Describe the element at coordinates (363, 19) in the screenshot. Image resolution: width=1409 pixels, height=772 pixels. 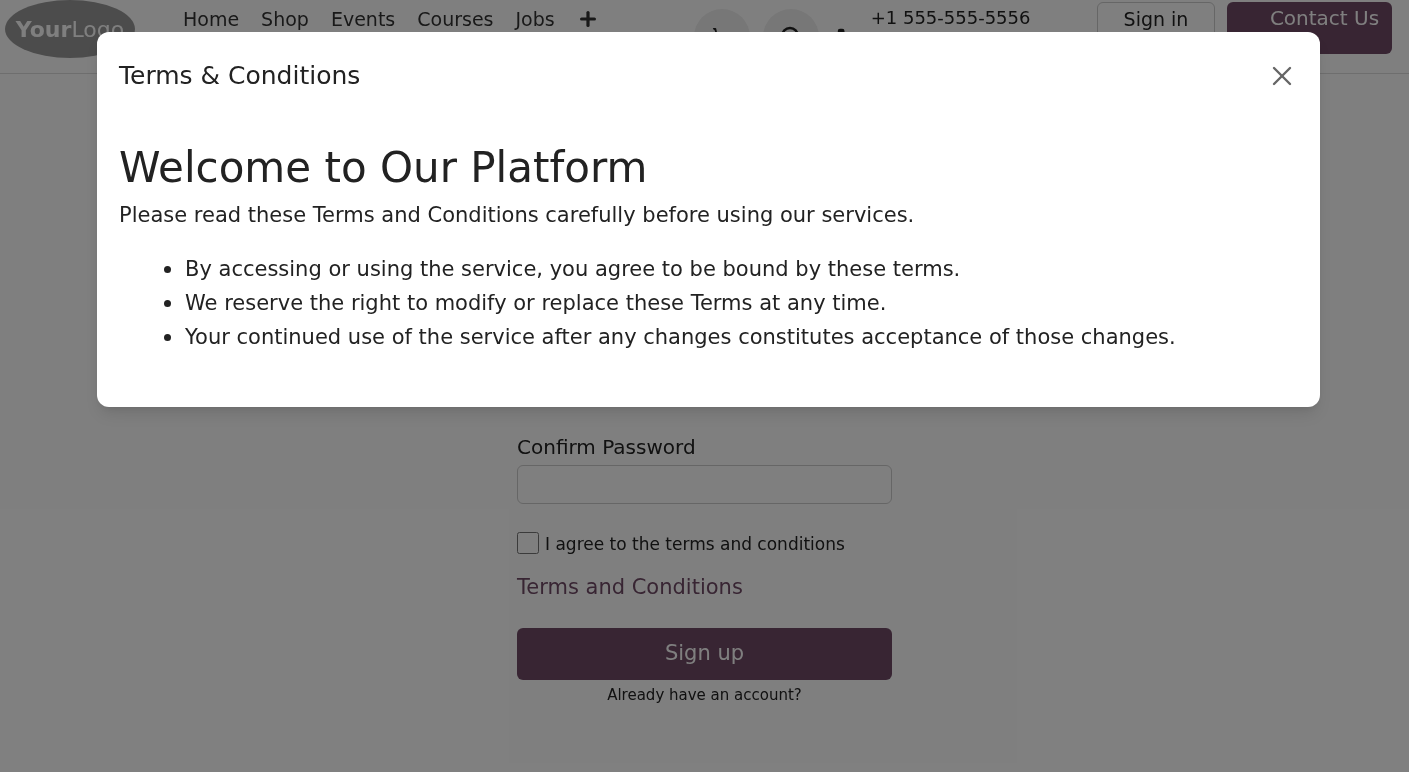
I see `nav-link: Events` at that location.